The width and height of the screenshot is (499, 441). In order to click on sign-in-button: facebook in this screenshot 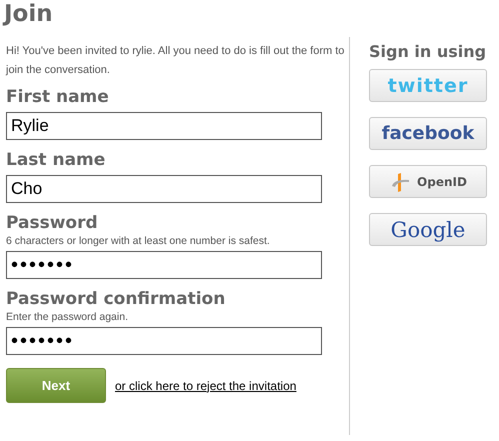, I will do `click(428, 133)`.